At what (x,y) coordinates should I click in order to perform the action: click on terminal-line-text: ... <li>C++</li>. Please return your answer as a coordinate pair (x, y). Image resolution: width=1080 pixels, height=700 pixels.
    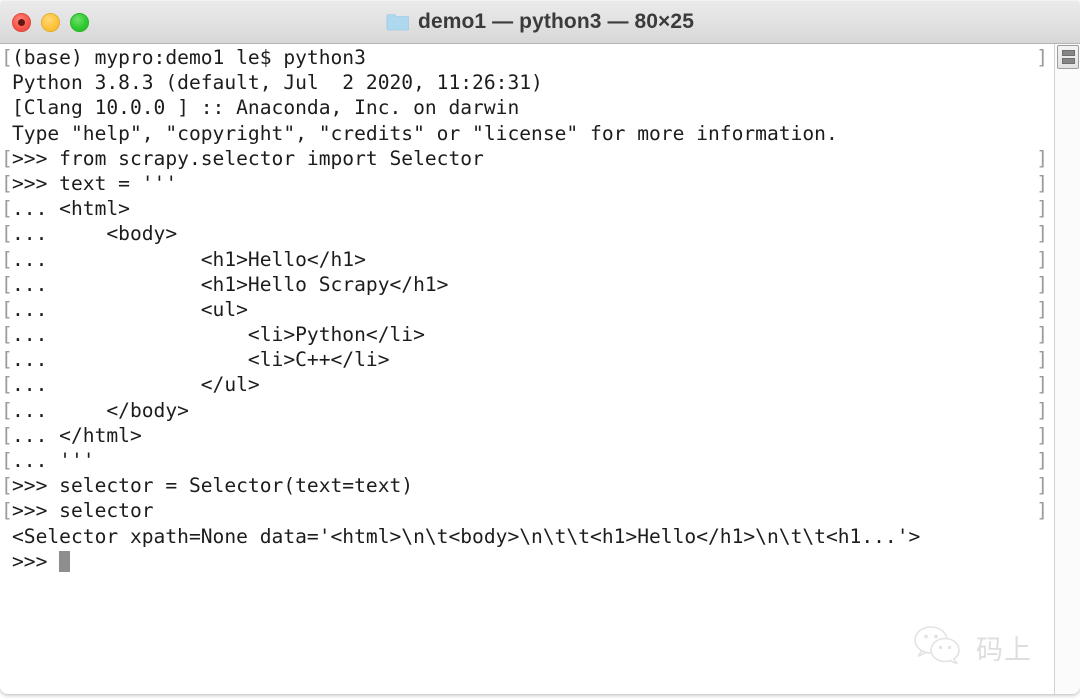
    Looking at the image, I should click on (201, 360).